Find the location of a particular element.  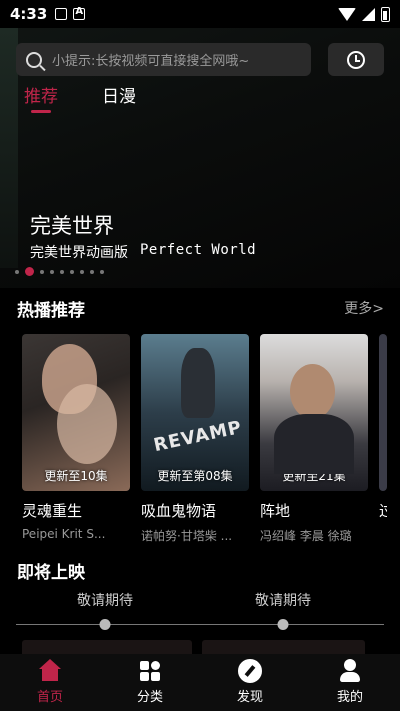

banner-subtitle: 完美世界动画版 Perfect World is located at coordinates (143, 252).